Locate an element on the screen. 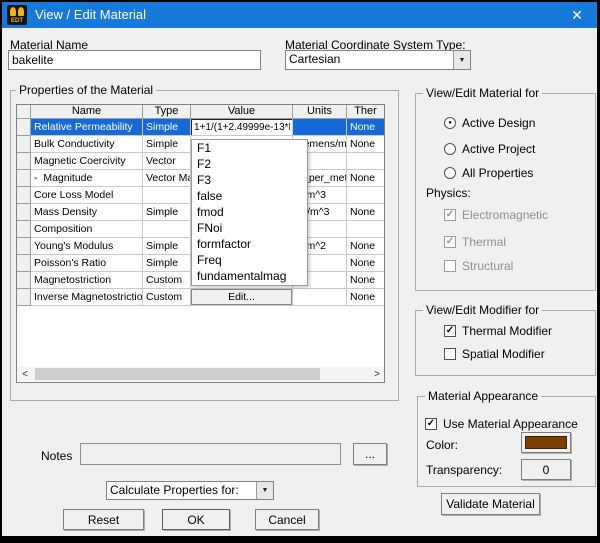  scroll-right-icon: > is located at coordinates (377, 374).